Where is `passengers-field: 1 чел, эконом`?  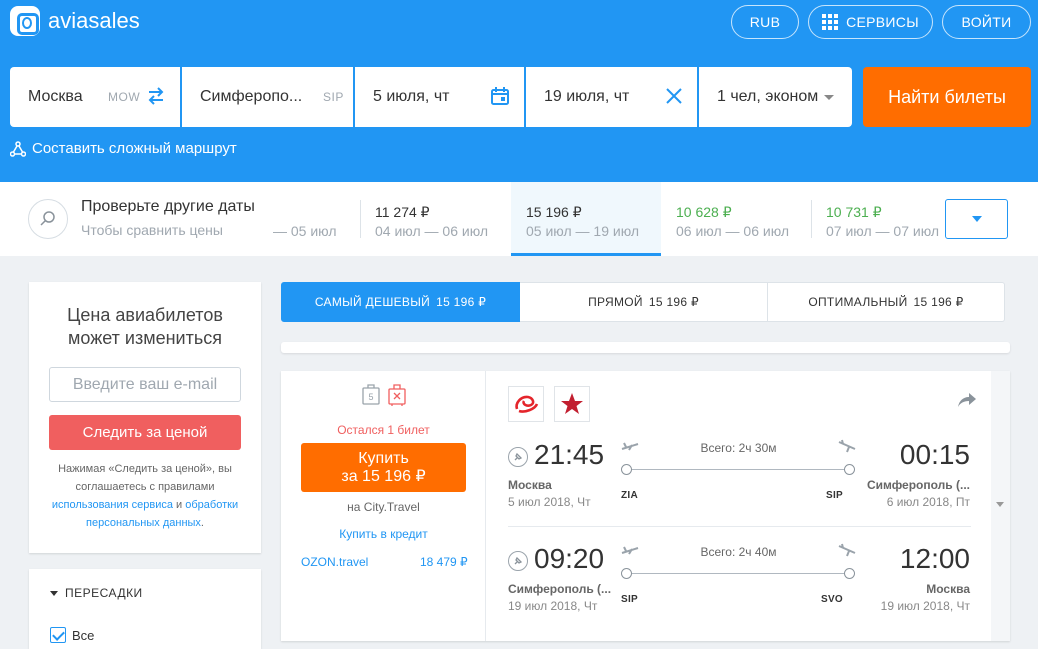 passengers-field: 1 чел, эконом is located at coordinates (775, 97).